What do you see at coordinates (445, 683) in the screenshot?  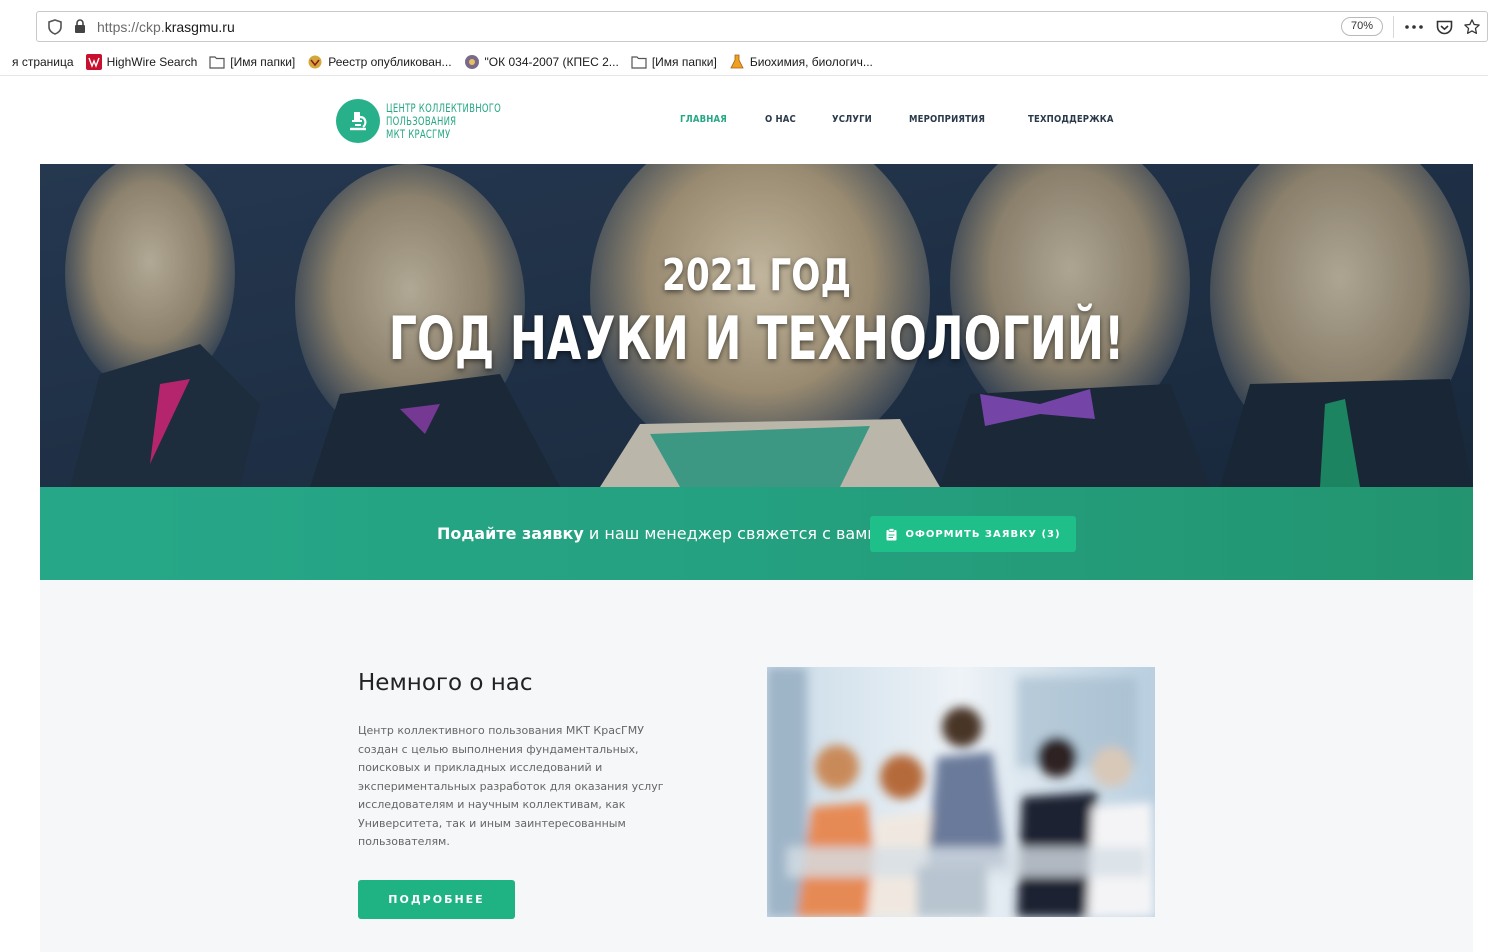 I see `about-title: Немного о нас` at bounding box center [445, 683].